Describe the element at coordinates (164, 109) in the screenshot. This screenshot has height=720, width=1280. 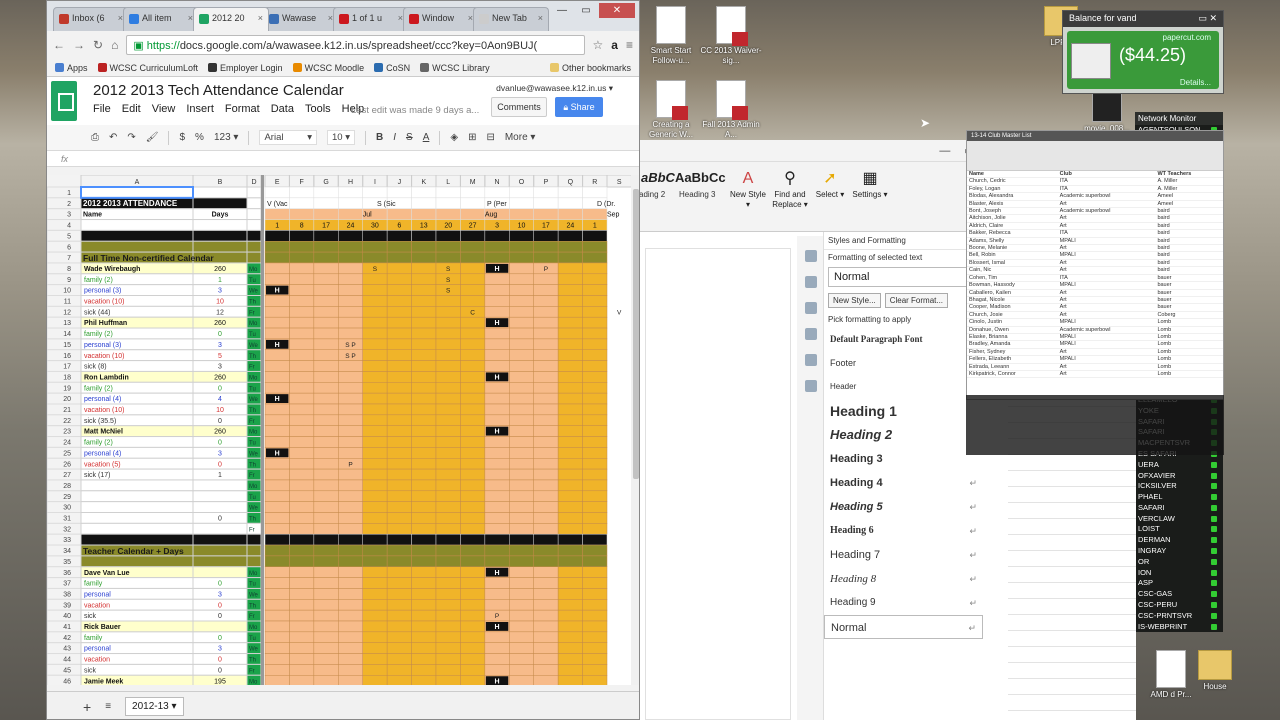
I see `menu-view: View` at that location.